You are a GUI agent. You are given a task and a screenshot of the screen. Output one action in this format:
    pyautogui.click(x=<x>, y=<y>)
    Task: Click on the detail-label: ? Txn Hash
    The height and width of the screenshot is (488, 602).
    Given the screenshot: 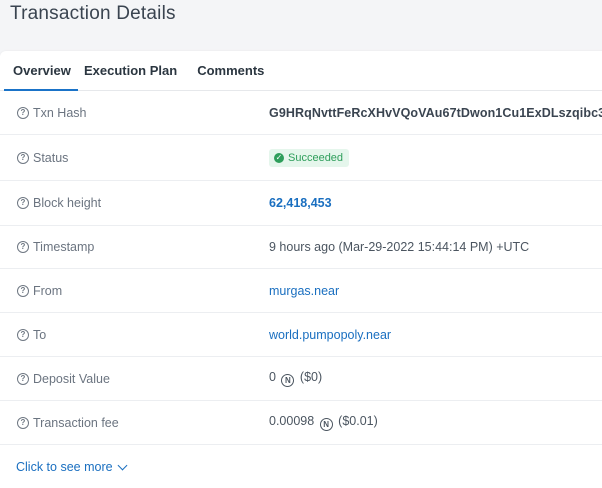 What is the action you would take?
    pyautogui.click(x=52, y=113)
    